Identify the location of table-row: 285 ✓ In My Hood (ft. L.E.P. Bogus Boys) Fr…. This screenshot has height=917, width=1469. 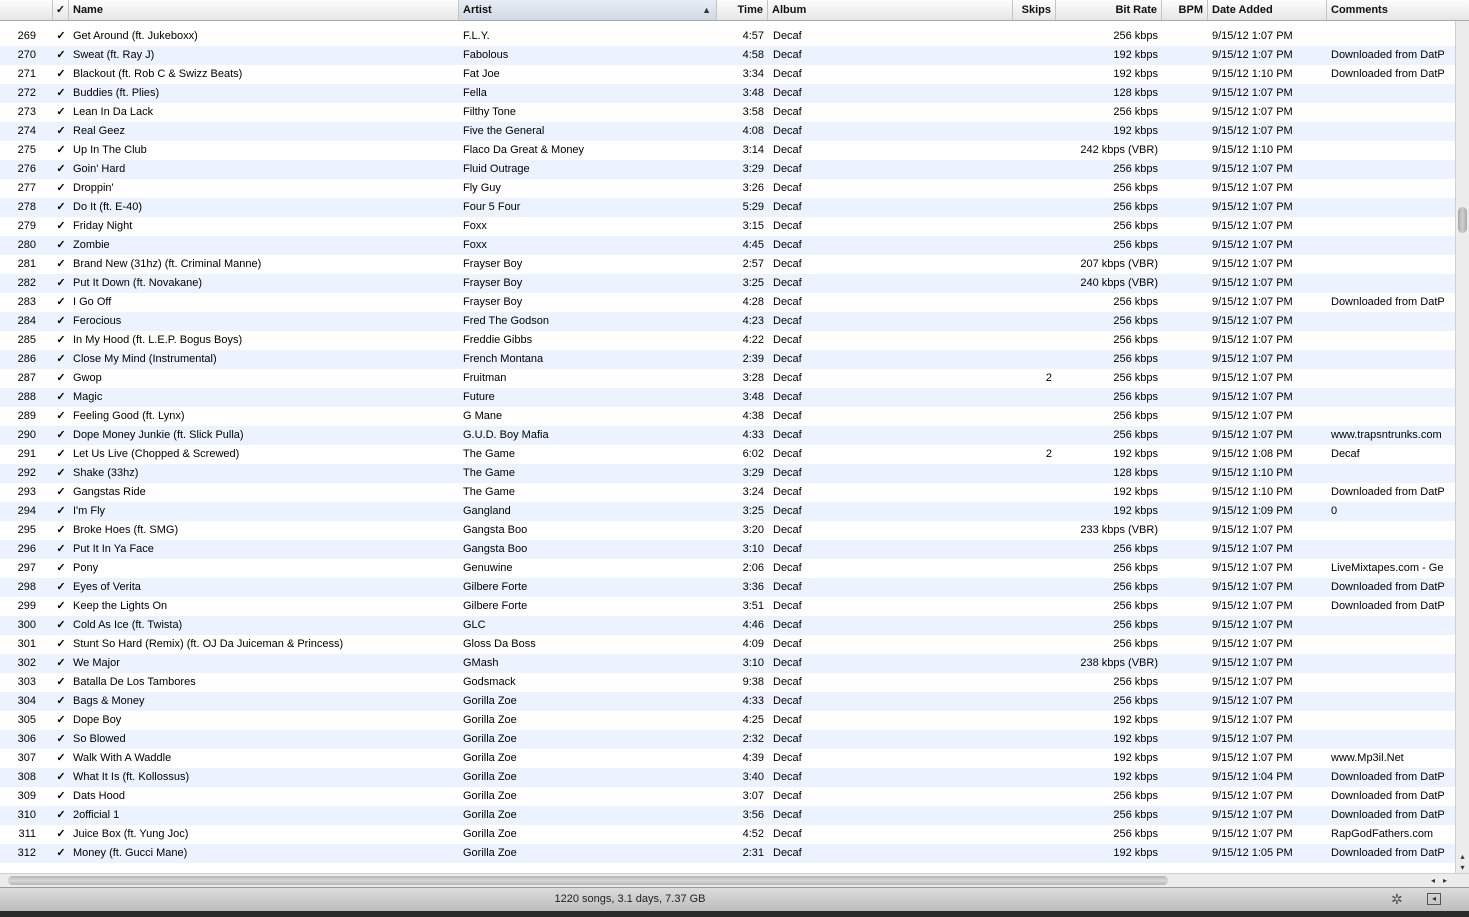
(727, 340).